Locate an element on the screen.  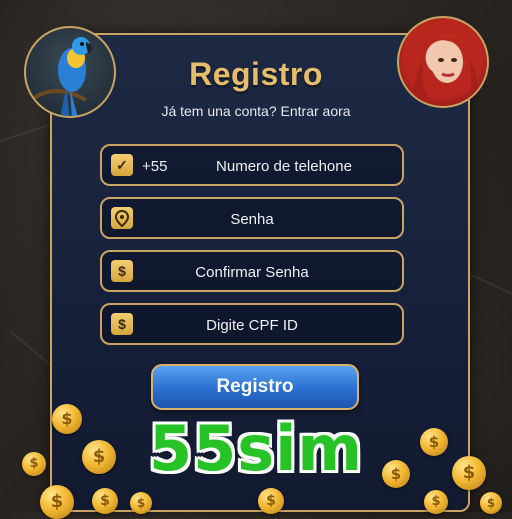
brand-logo: 55sim is located at coordinates (256, 448).